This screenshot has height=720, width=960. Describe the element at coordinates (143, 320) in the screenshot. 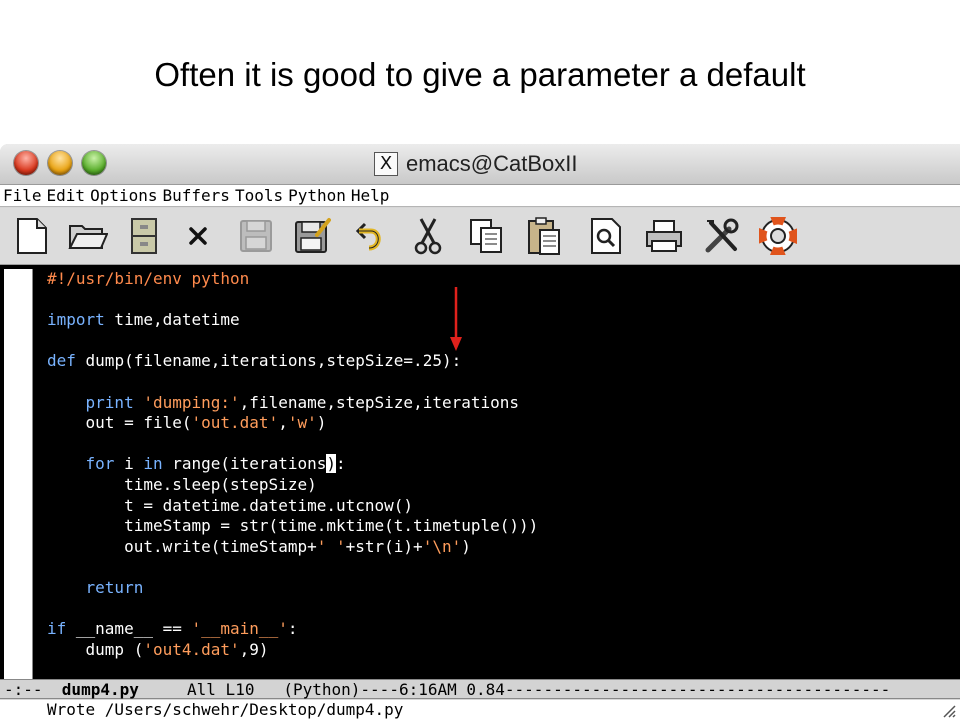

I see `code-line: import time,datetime` at that location.